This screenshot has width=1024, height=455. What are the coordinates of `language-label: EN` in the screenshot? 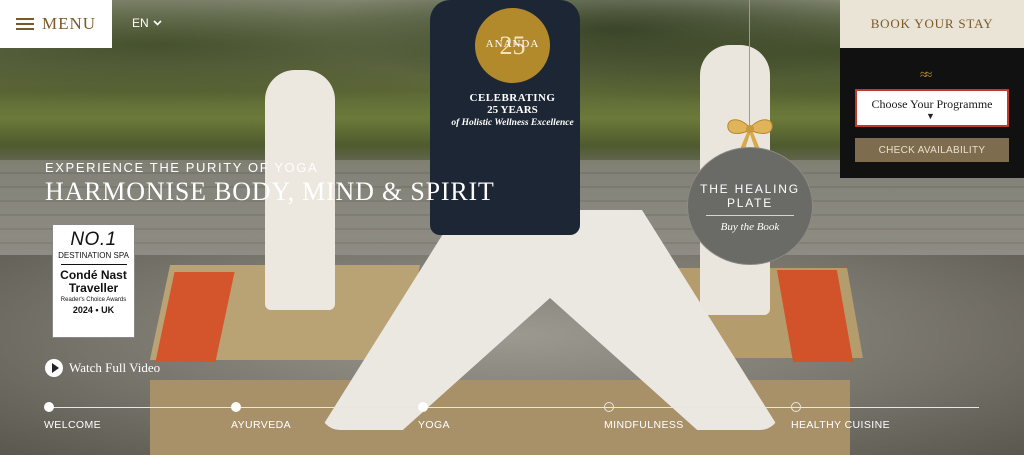 It's located at (140, 23).